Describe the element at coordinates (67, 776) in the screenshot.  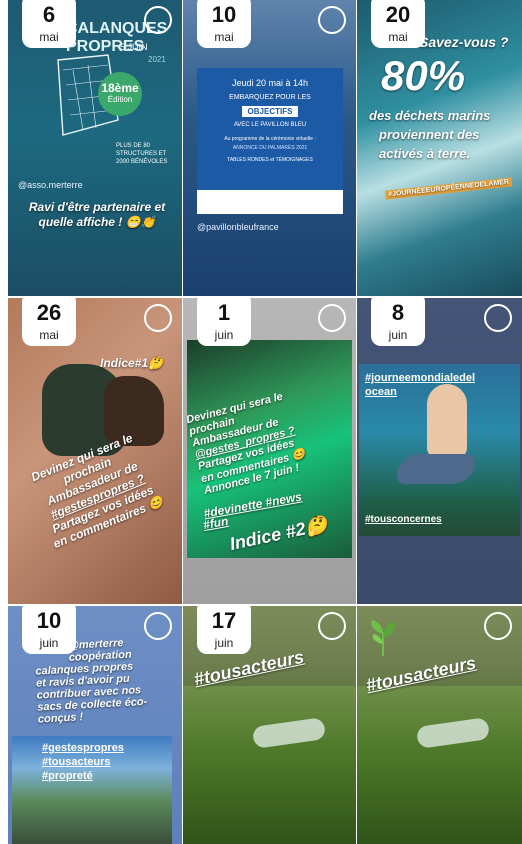
I see `hashtag-proprete: #propreté` at that location.